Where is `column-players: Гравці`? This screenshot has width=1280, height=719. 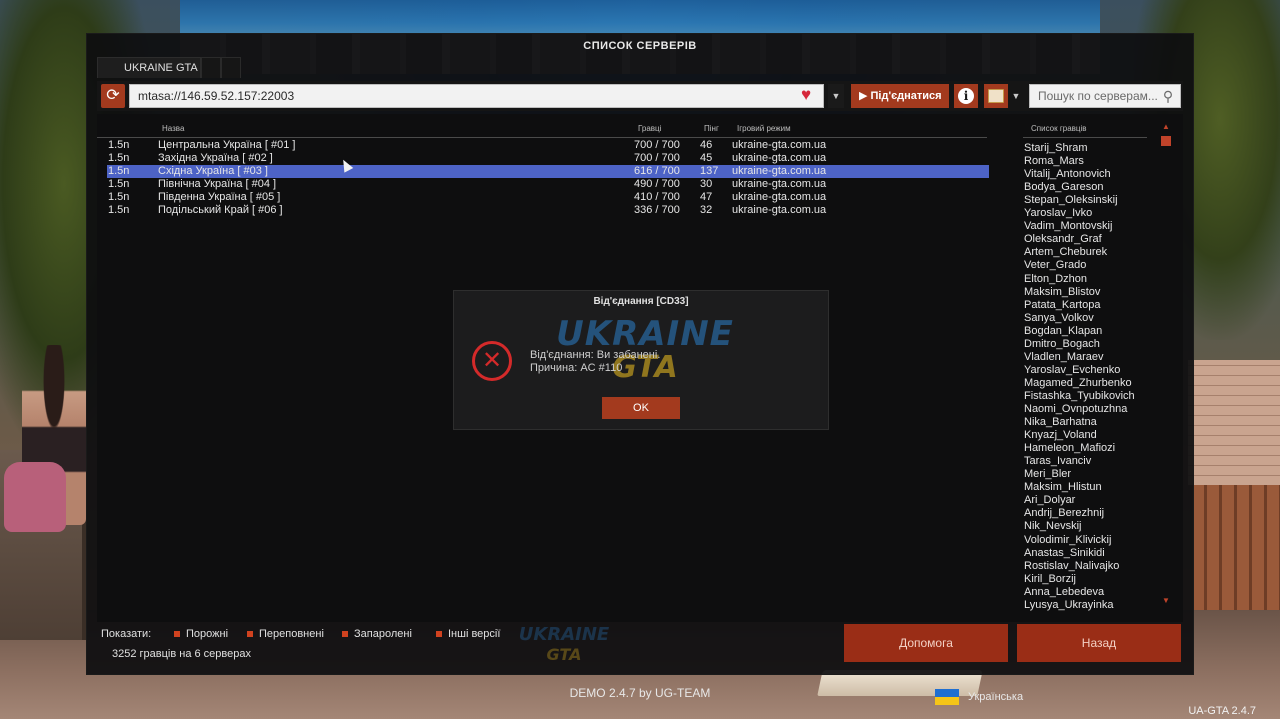
column-players: Гравці is located at coordinates (649, 128).